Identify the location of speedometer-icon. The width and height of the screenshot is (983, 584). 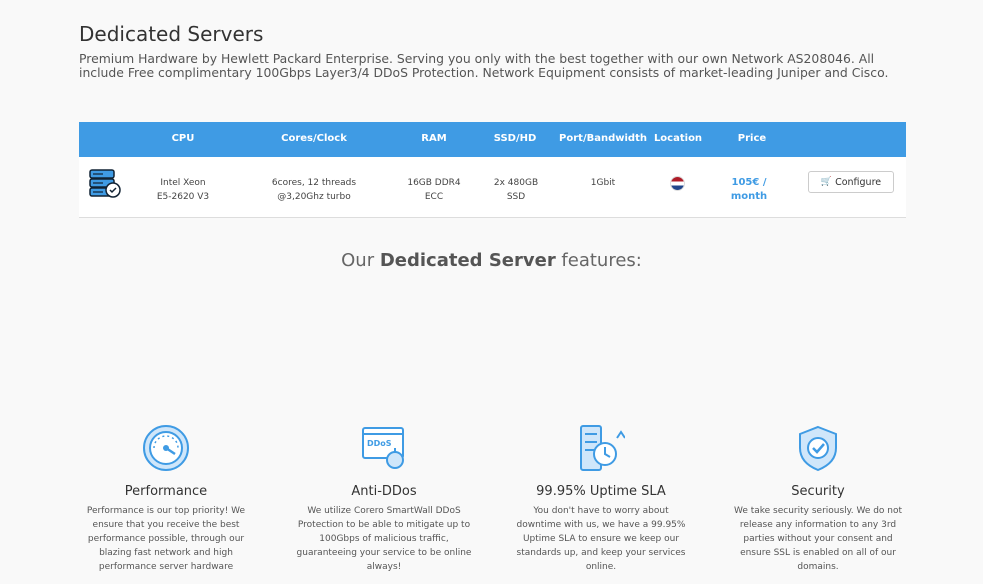
(166, 449).